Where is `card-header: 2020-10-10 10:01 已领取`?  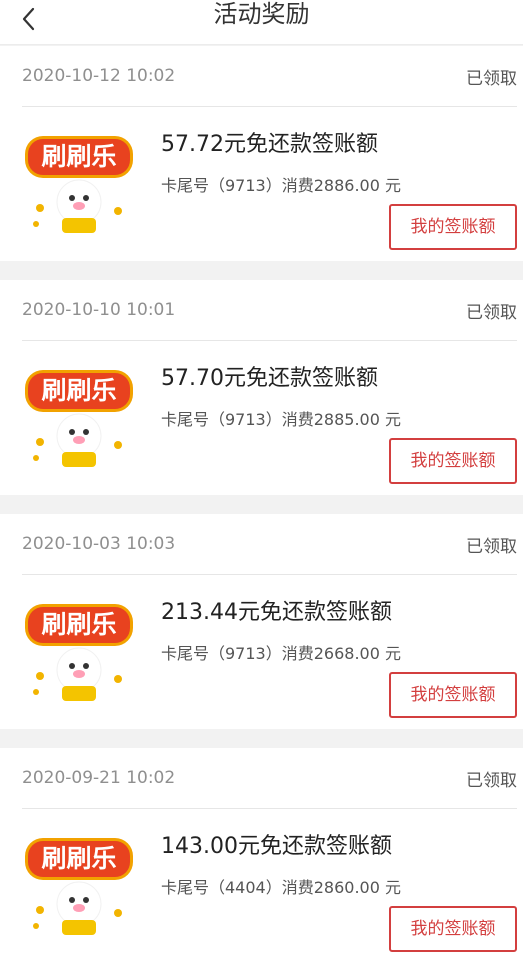
card-header: 2020-10-10 10:01 已领取 is located at coordinates (269, 310).